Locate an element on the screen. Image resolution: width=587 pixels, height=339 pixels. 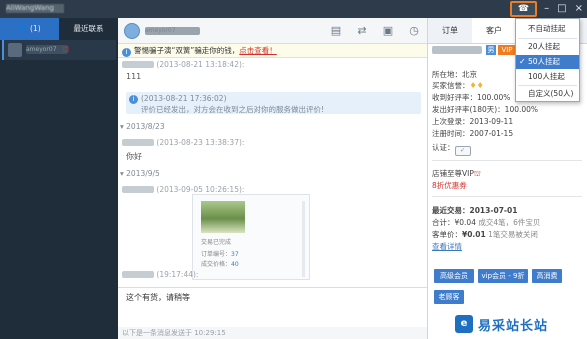
certification-icon: ✓ is located at coordinates (462, 151).